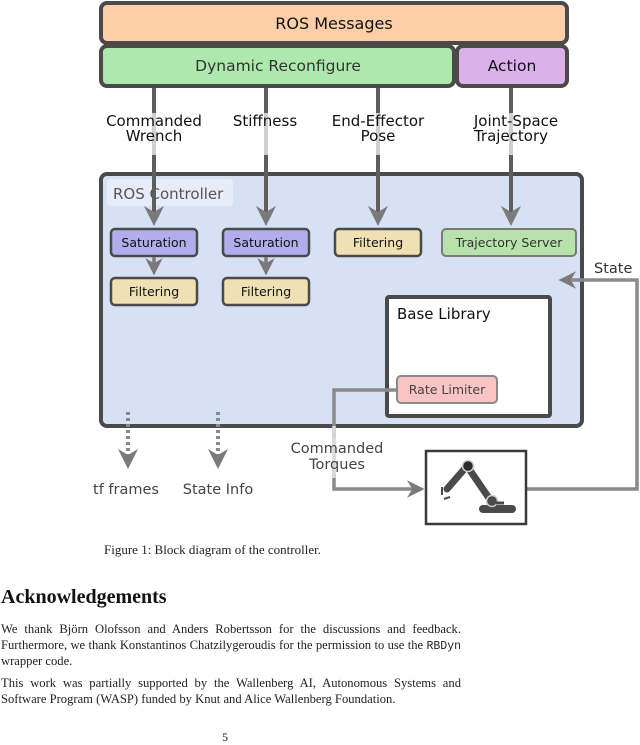  I want to click on saturation-label-1: Saturation, so click(153, 242).